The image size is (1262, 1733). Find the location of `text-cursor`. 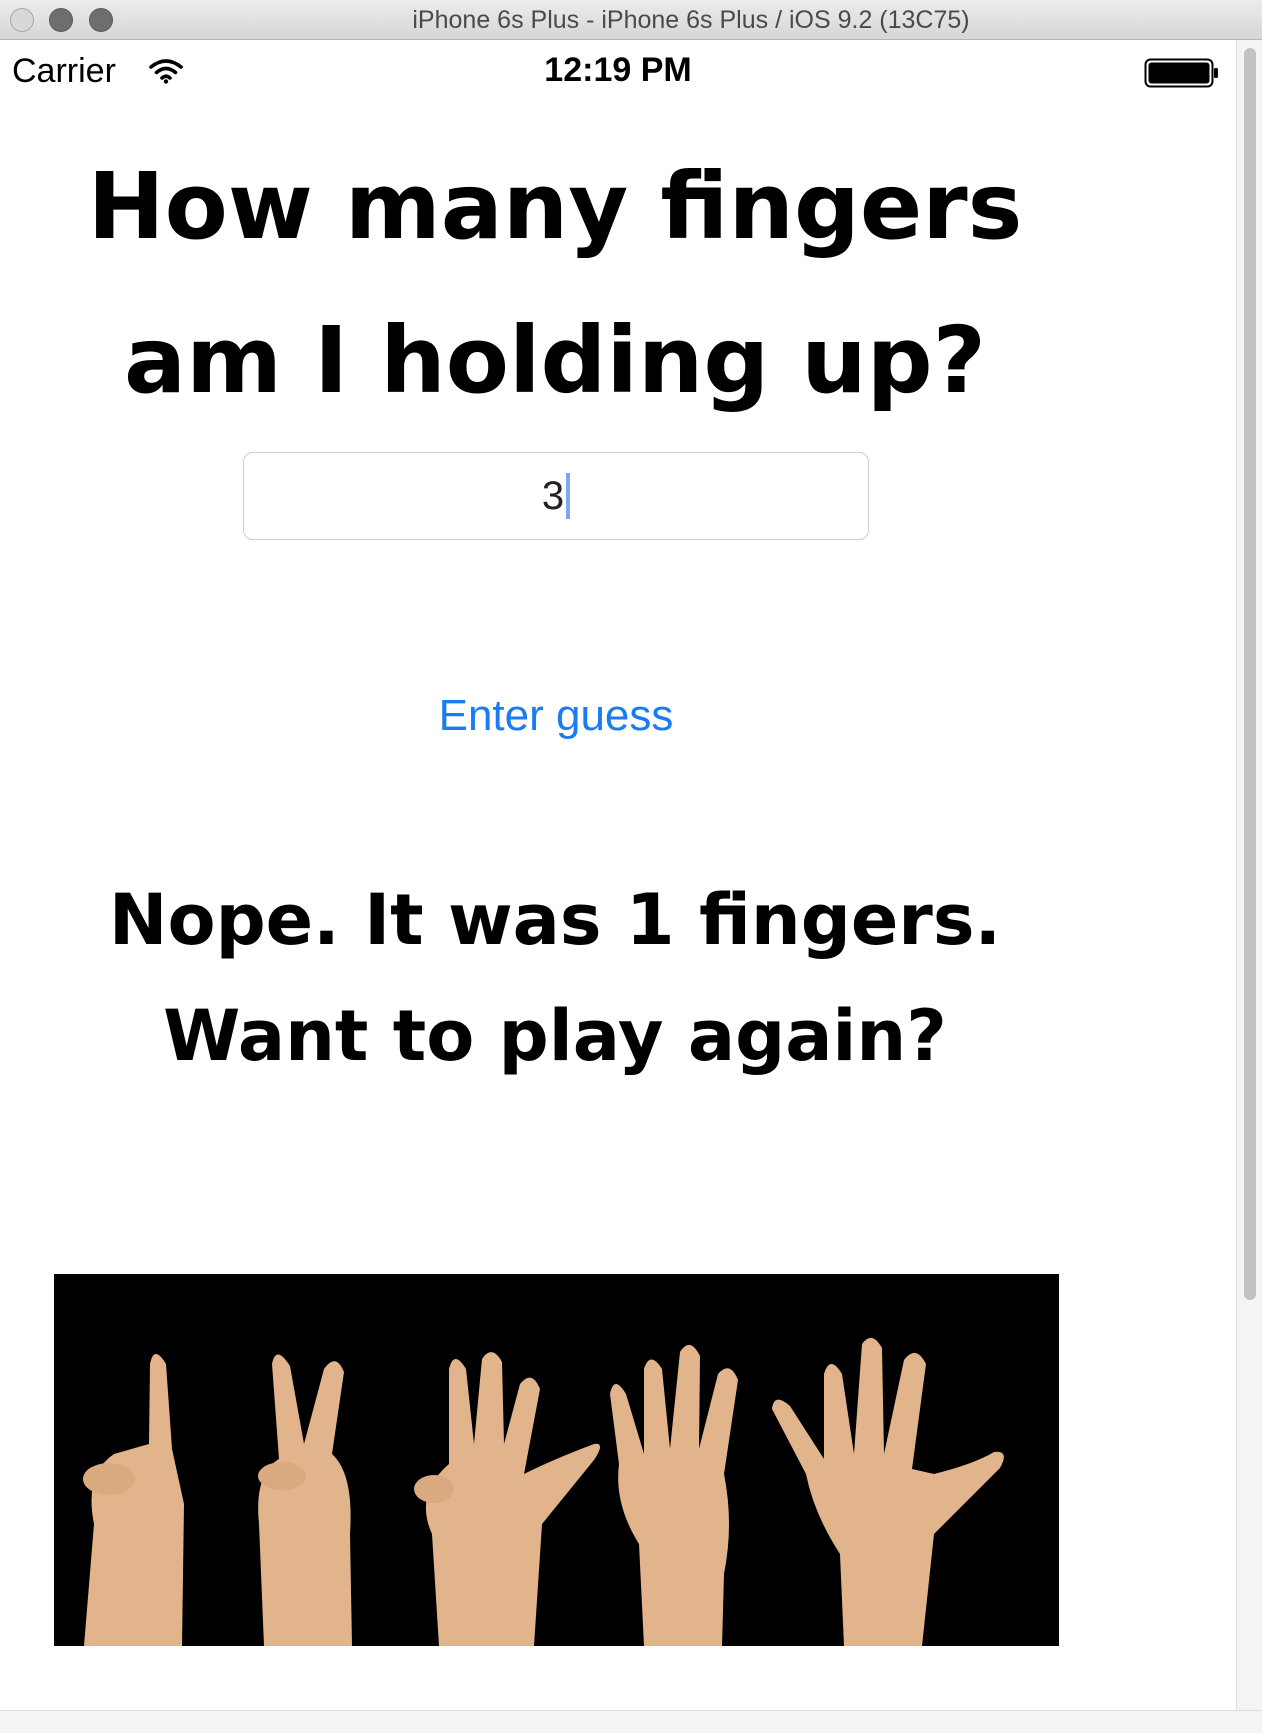

text-cursor is located at coordinates (568, 496).